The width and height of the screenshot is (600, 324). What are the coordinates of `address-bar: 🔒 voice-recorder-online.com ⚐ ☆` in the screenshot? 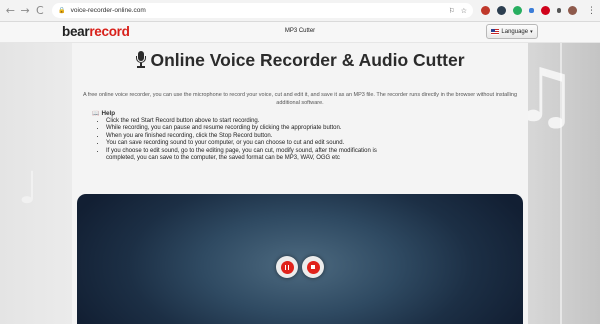 It's located at (263, 10).